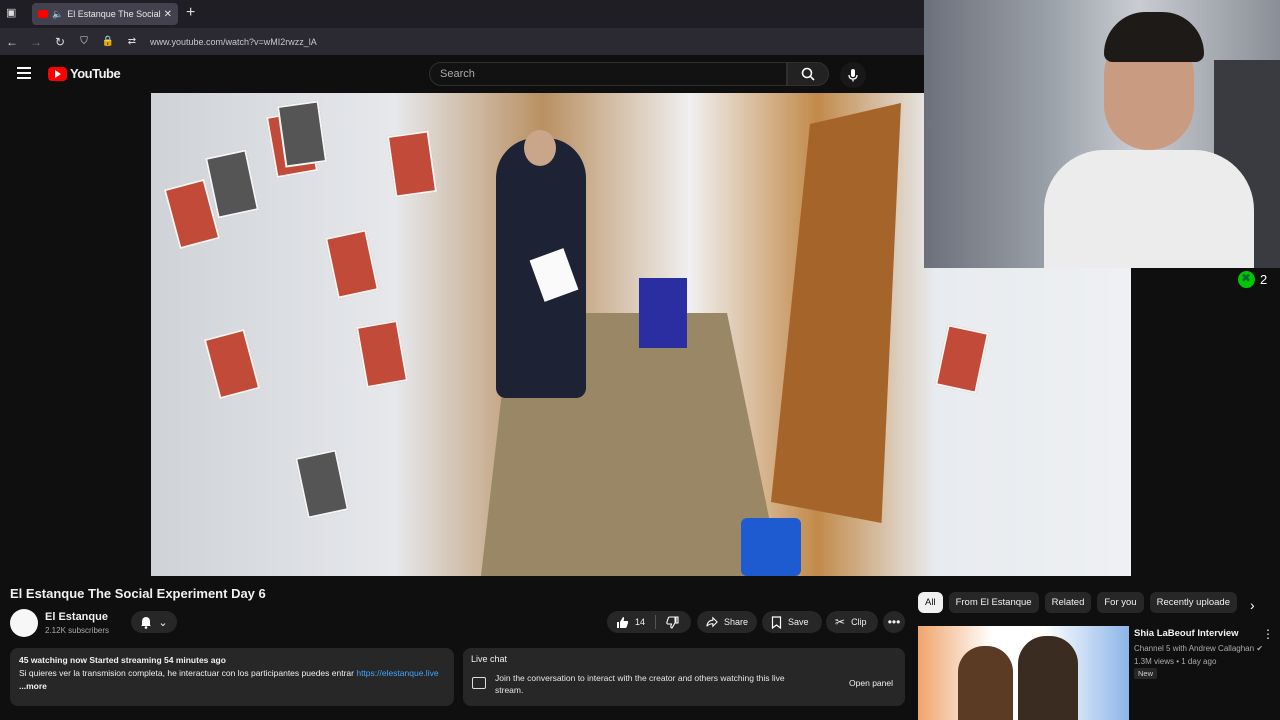 The image size is (1280, 720). Describe the element at coordinates (649, 622) in the screenshot. I see `like-dislike-group: 14` at that location.